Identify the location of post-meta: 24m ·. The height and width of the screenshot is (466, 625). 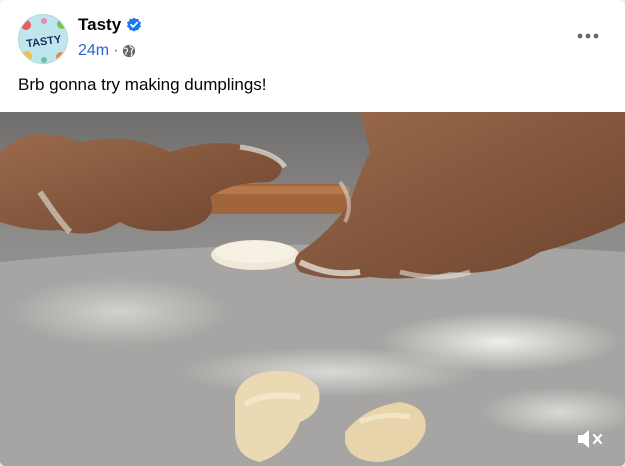
(107, 51).